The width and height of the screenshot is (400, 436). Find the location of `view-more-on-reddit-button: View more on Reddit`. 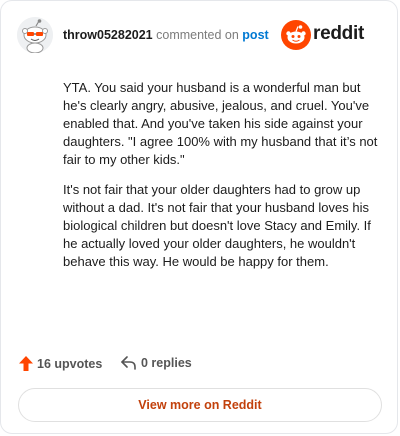

view-more-on-reddit-button: View more on Reddit is located at coordinates (200, 405).